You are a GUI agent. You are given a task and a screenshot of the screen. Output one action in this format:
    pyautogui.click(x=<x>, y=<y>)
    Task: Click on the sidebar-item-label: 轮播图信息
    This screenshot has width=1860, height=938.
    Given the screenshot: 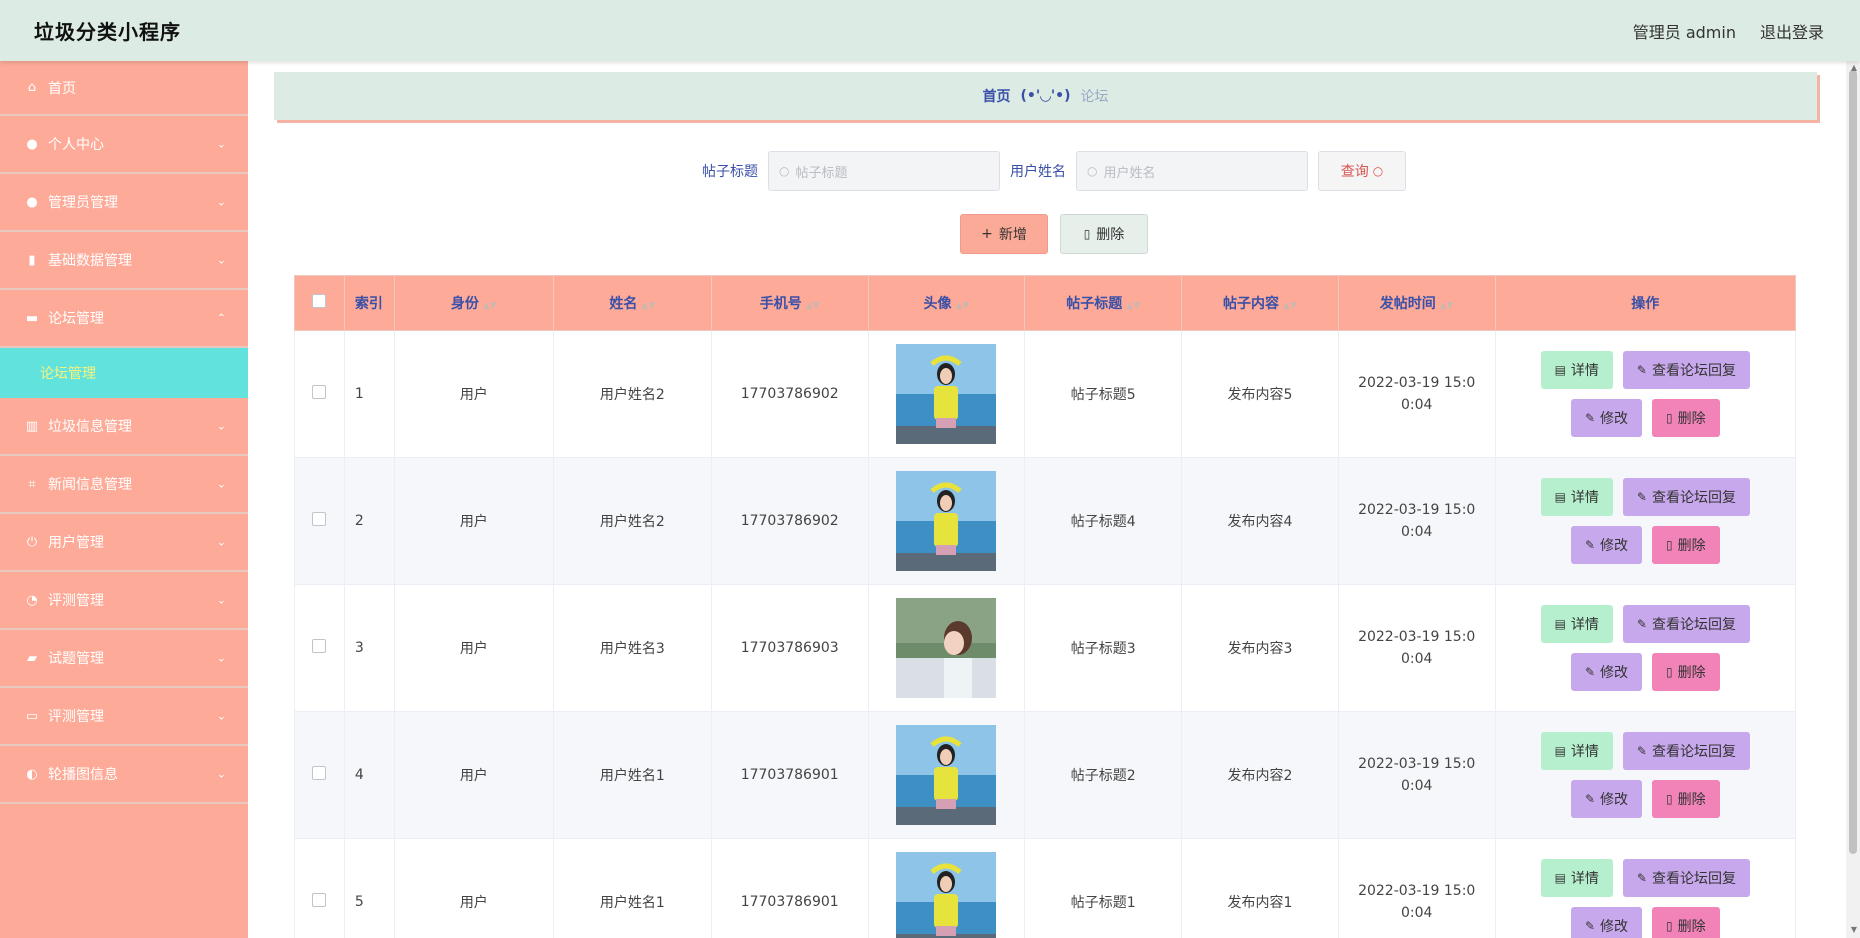 What is the action you would take?
    pyautogui.click(x=83, y=775)
    